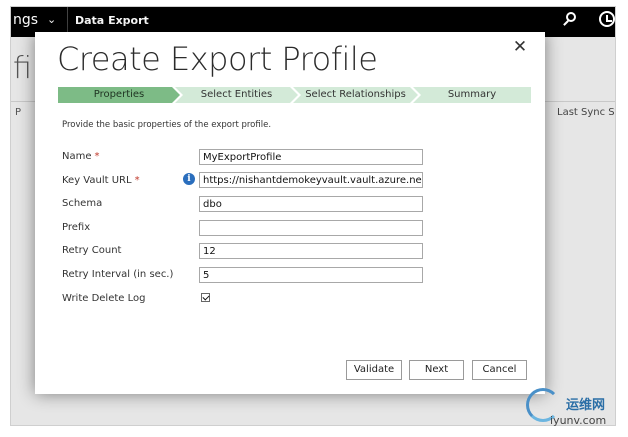  Describe the element at coordinates (571, 21) in the screenshot. I see `search-icon` at that location.